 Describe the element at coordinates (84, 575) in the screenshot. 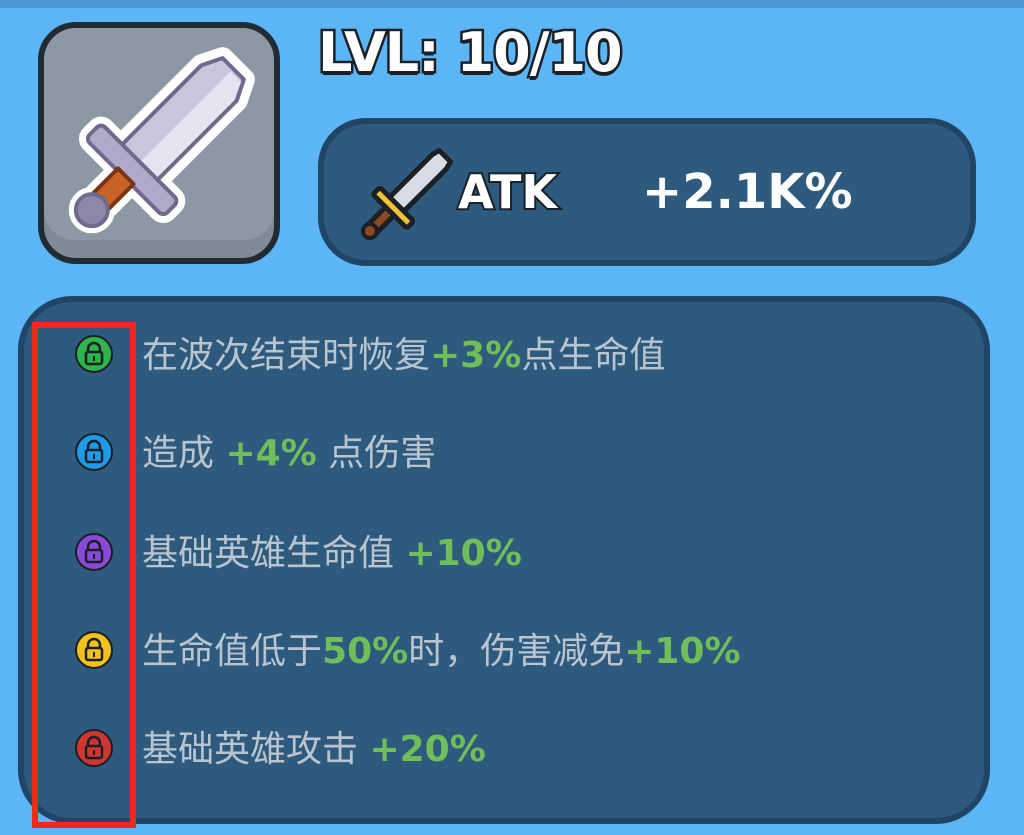

I see `annotation-highlight-box` at that location.